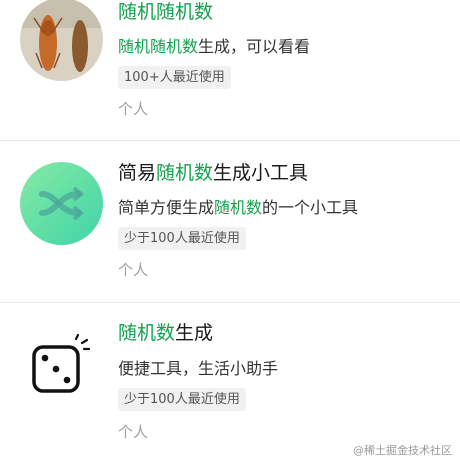 The image size is (460, 460). What do you see at coordinates (61, 368) in the screenshot?
I see `dice-icon` at bounding box center [61, 368].